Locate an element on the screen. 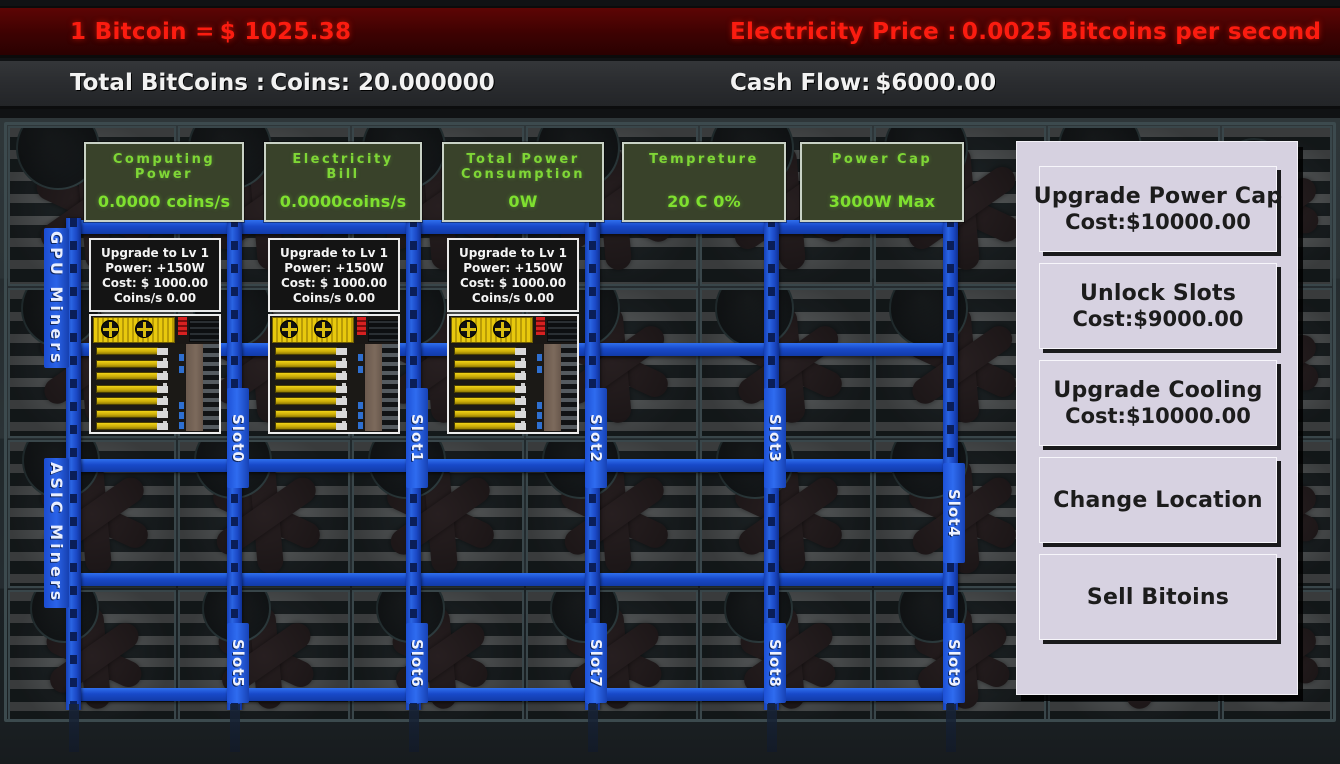  cash-flow-group: Cash Flow: $6000.00 is located at coordinates (863, 83).